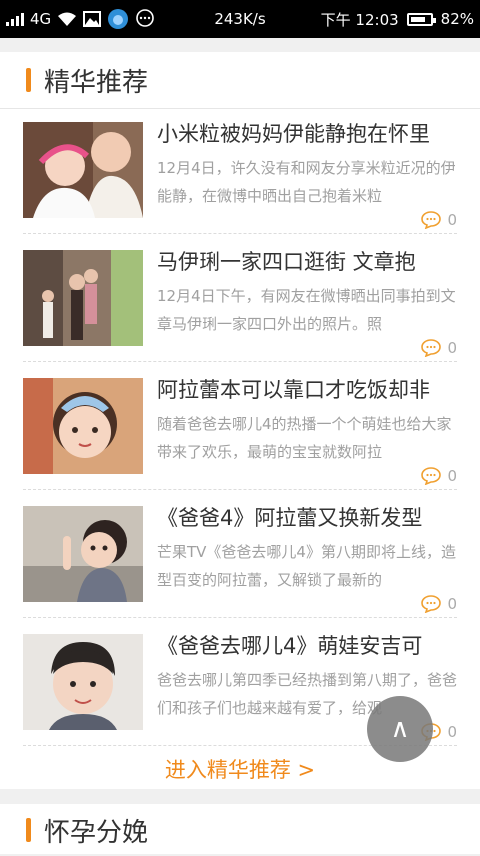  I want to click on battery-fill, so click(418, 19).